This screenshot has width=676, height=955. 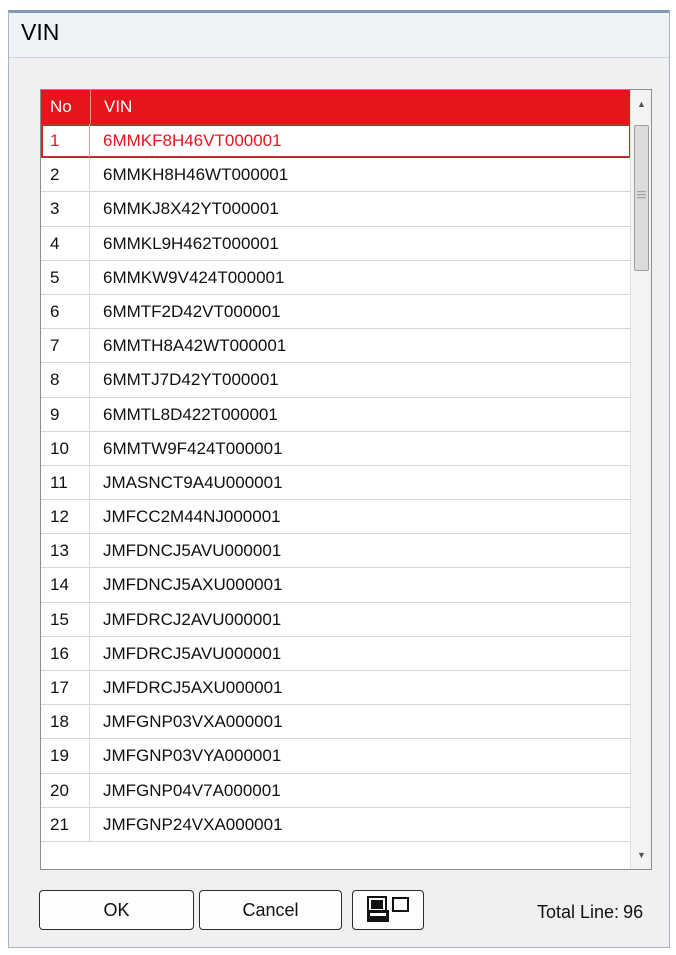 What do you see at coordinates (336, 243) in the screenshot?
I see `table-row: 4 6MMKL9H462T000001` at bounding box center [336, 243].